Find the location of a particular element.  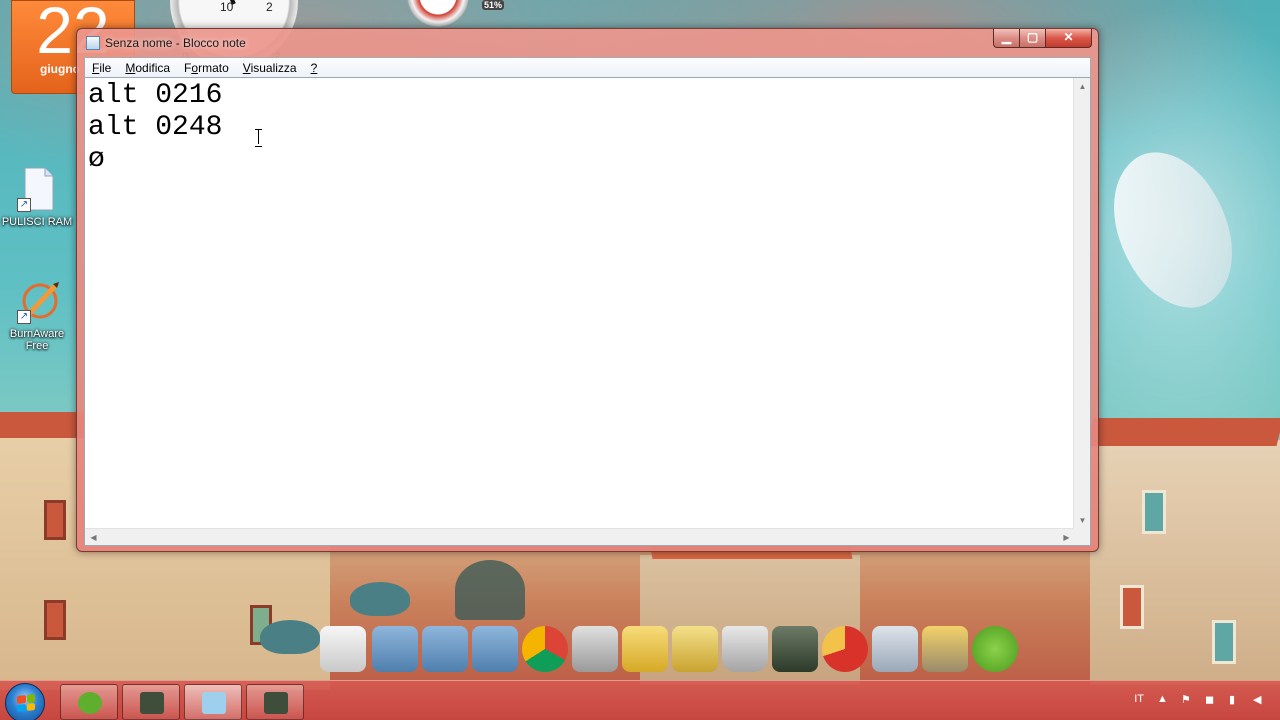

window-title: Senza nome - Blocco note is located at coordinates (175, 43).